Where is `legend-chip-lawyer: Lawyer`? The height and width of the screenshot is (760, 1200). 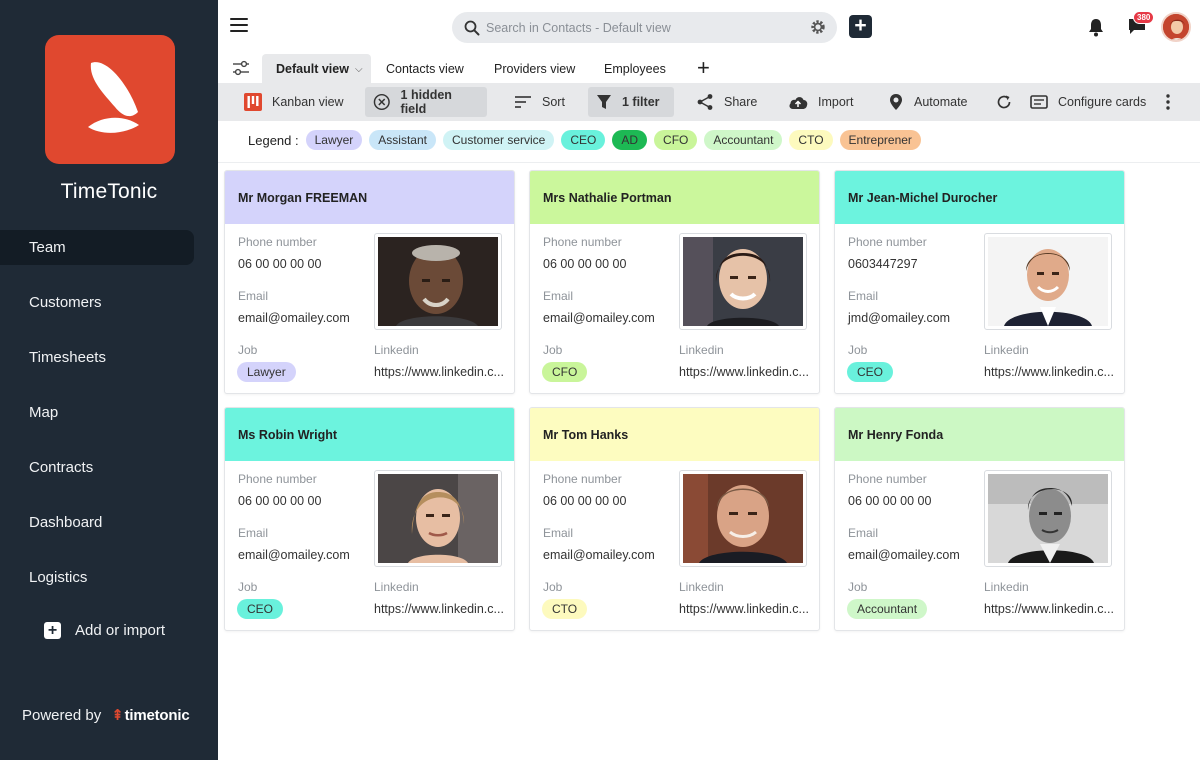 legend-chip-lawyer: Lawyer is located at coordinates (334, 140).